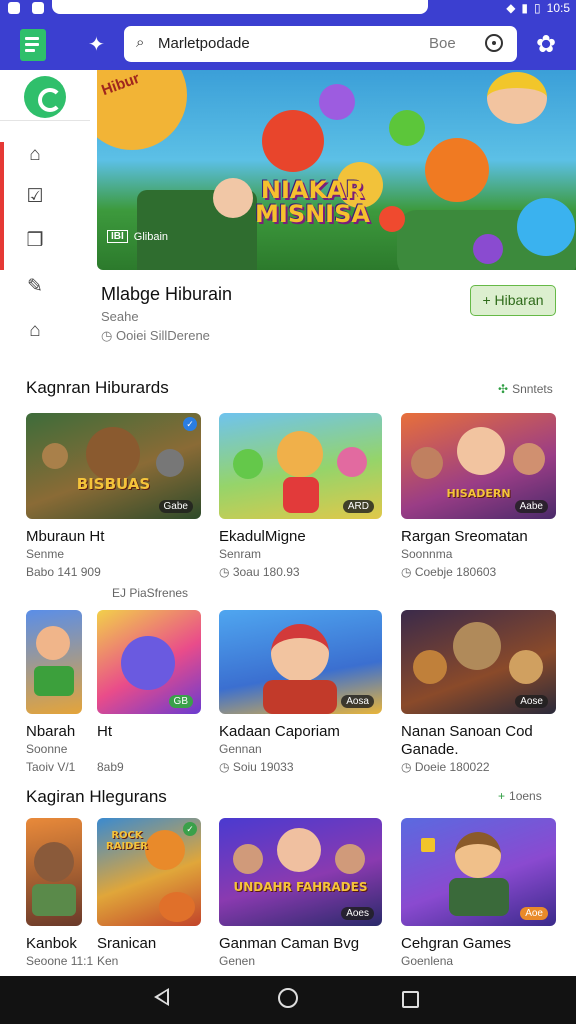  What do you see at coordinates (478, 872) in the screenshot?
I see `game-thumbnail: Aoe` at bounding box center [478, 872].